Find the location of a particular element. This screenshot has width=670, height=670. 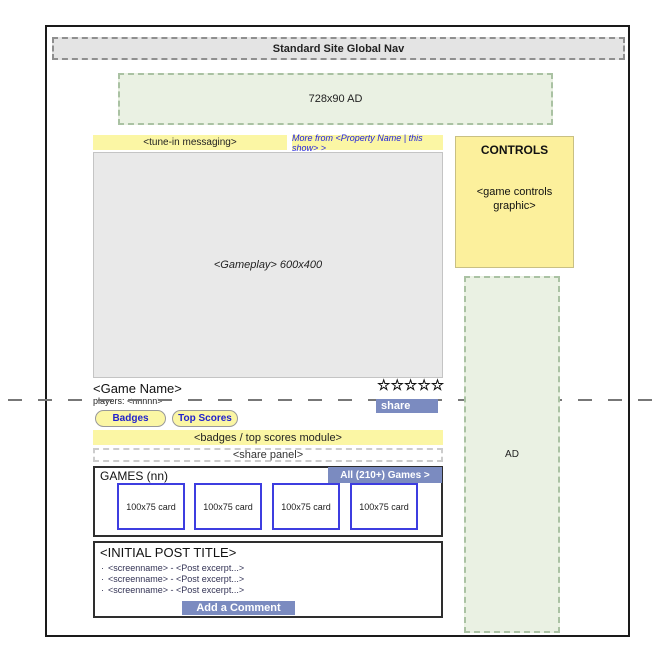

games-section-title: GAMES (nn) is located at coordinates (134, 476).